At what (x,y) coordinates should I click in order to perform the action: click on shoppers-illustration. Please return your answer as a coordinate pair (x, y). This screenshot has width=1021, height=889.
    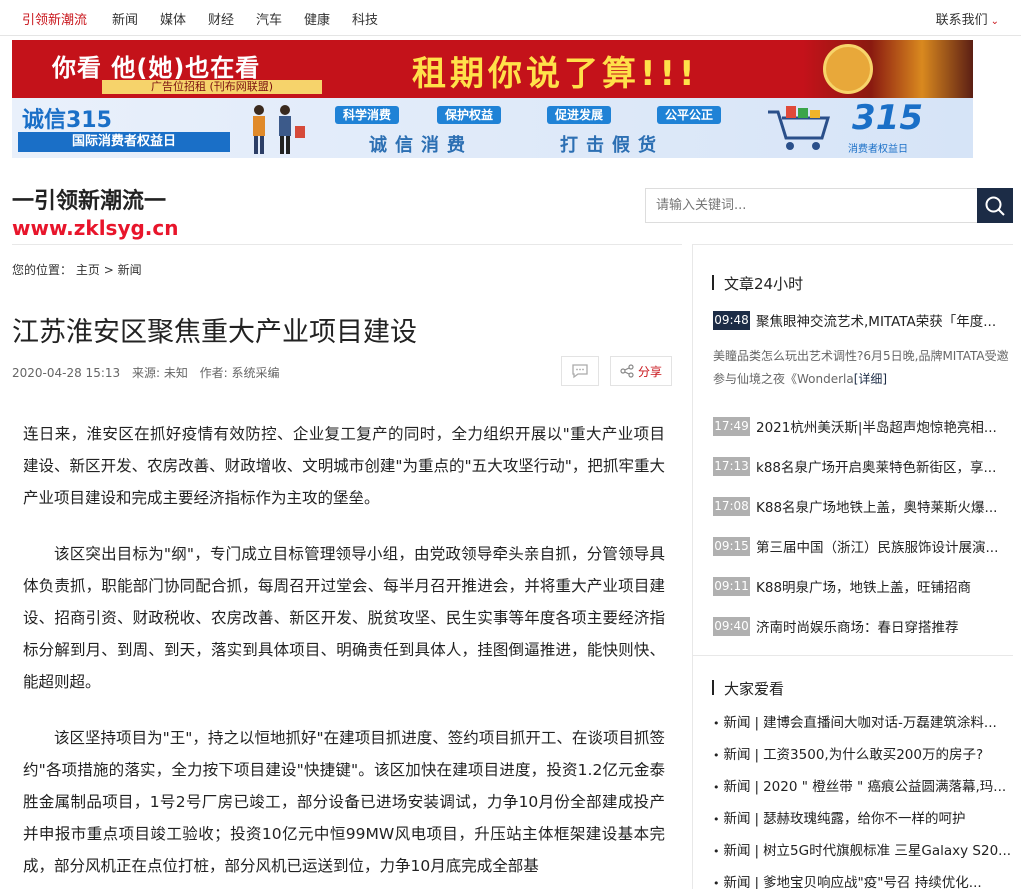
    Looking at the image, I should click on (279, 129).